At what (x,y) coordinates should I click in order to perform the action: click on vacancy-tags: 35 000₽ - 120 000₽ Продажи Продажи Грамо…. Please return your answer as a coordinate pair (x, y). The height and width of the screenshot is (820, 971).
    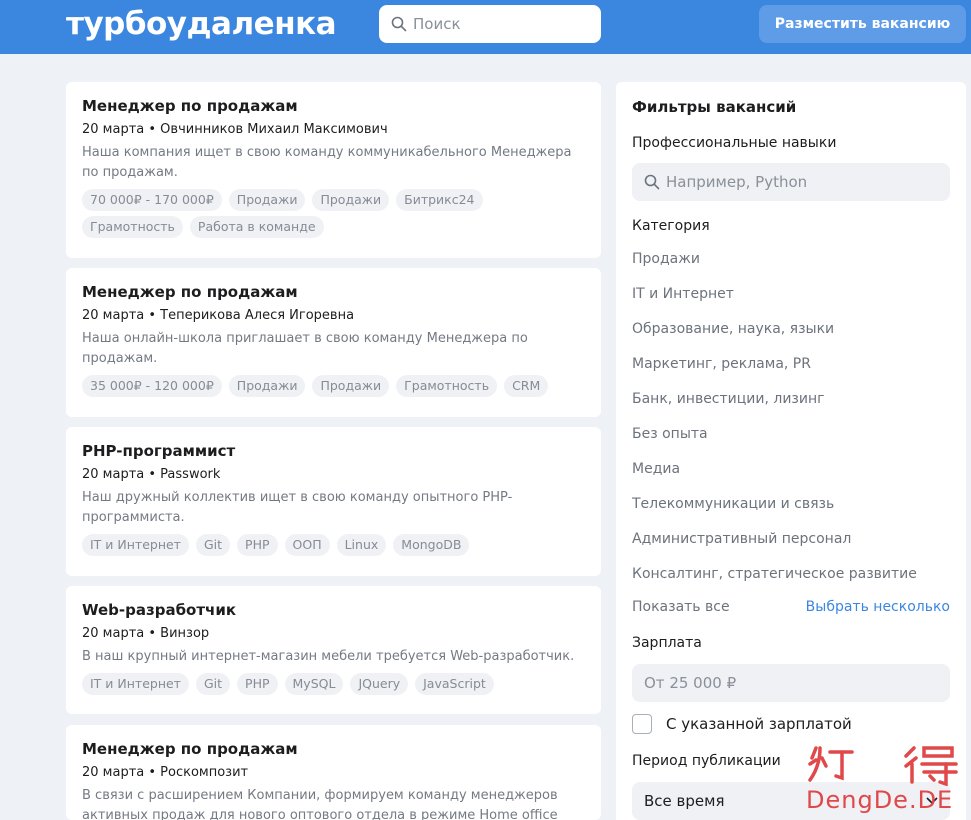
    Looking at the image, I should click on (333, 388).